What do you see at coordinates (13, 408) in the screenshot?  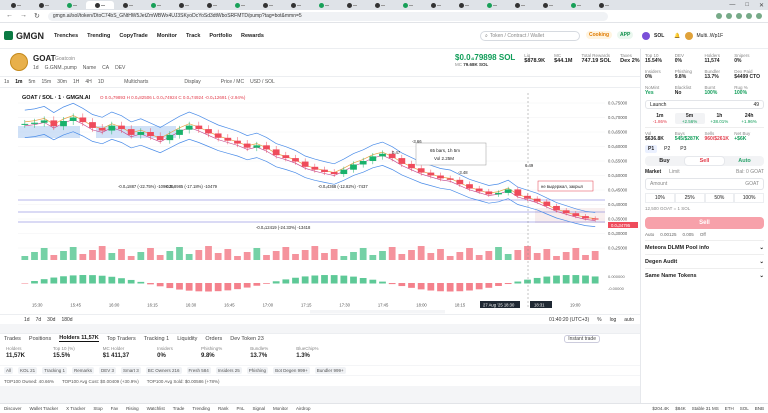 I see `status-item: Discover` at bounding box center [13, 408].